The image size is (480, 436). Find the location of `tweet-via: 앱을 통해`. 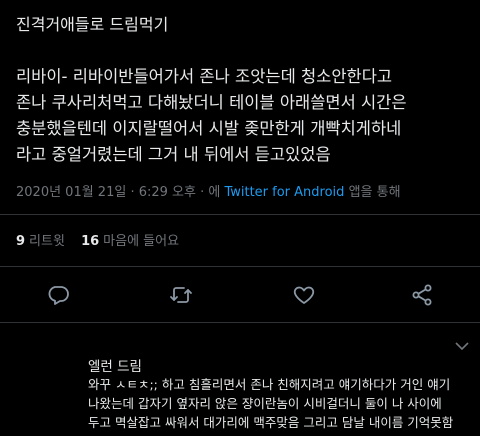

tweet-via: 앱을 통해 is located at coordinates (374, 192).